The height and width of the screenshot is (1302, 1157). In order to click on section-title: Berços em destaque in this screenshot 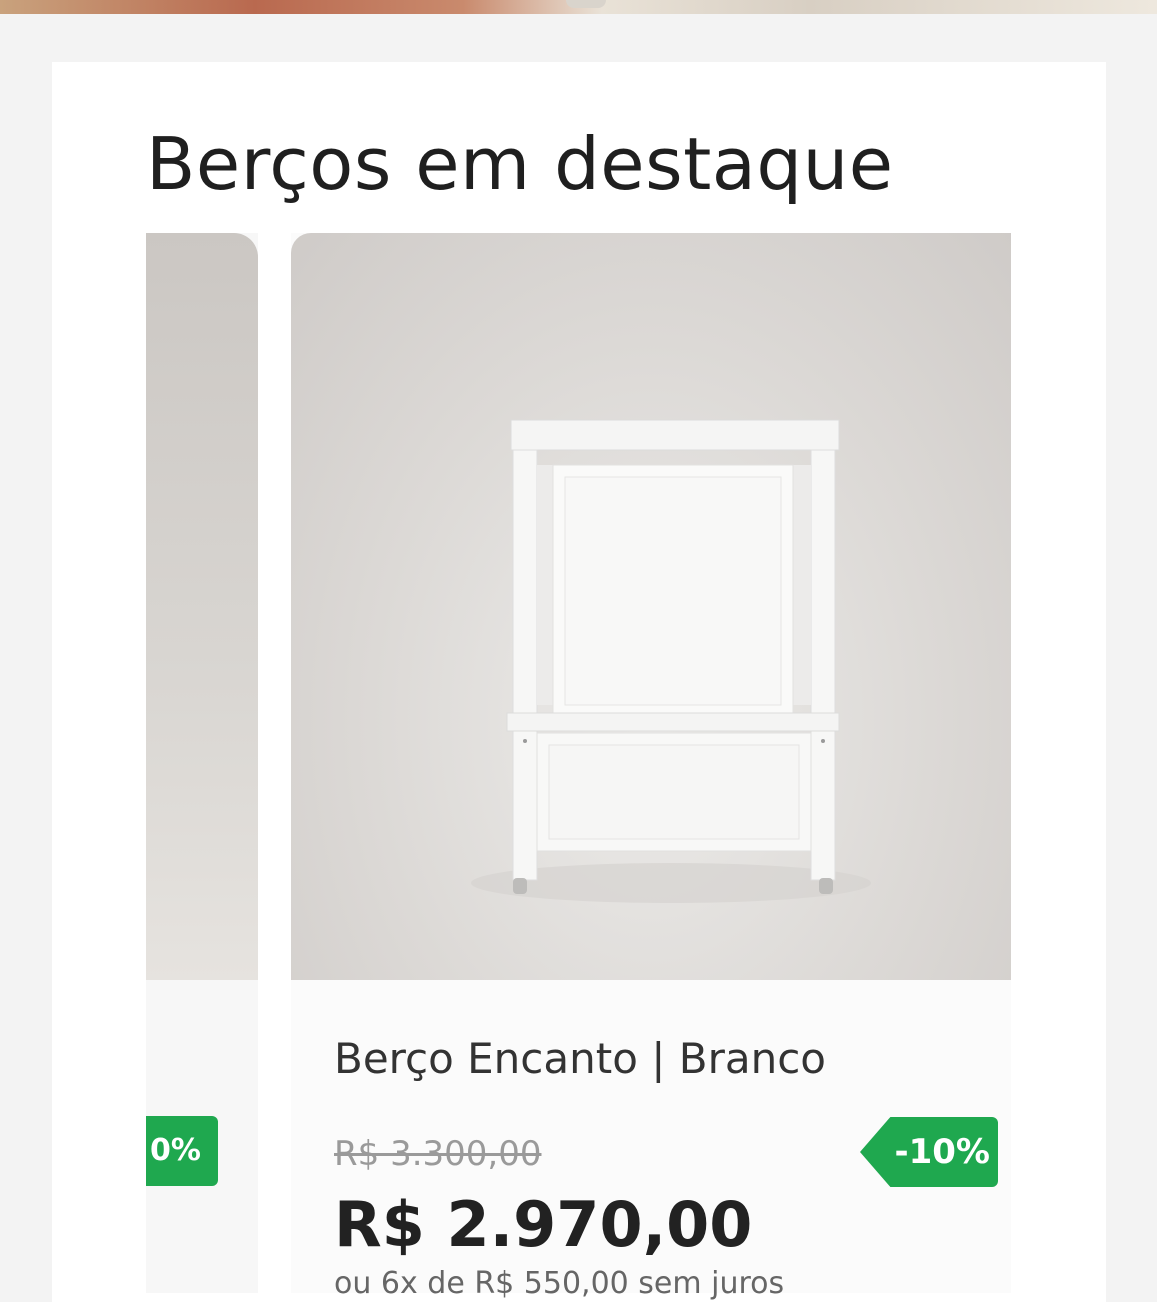, I will do `click(520, 164)`.